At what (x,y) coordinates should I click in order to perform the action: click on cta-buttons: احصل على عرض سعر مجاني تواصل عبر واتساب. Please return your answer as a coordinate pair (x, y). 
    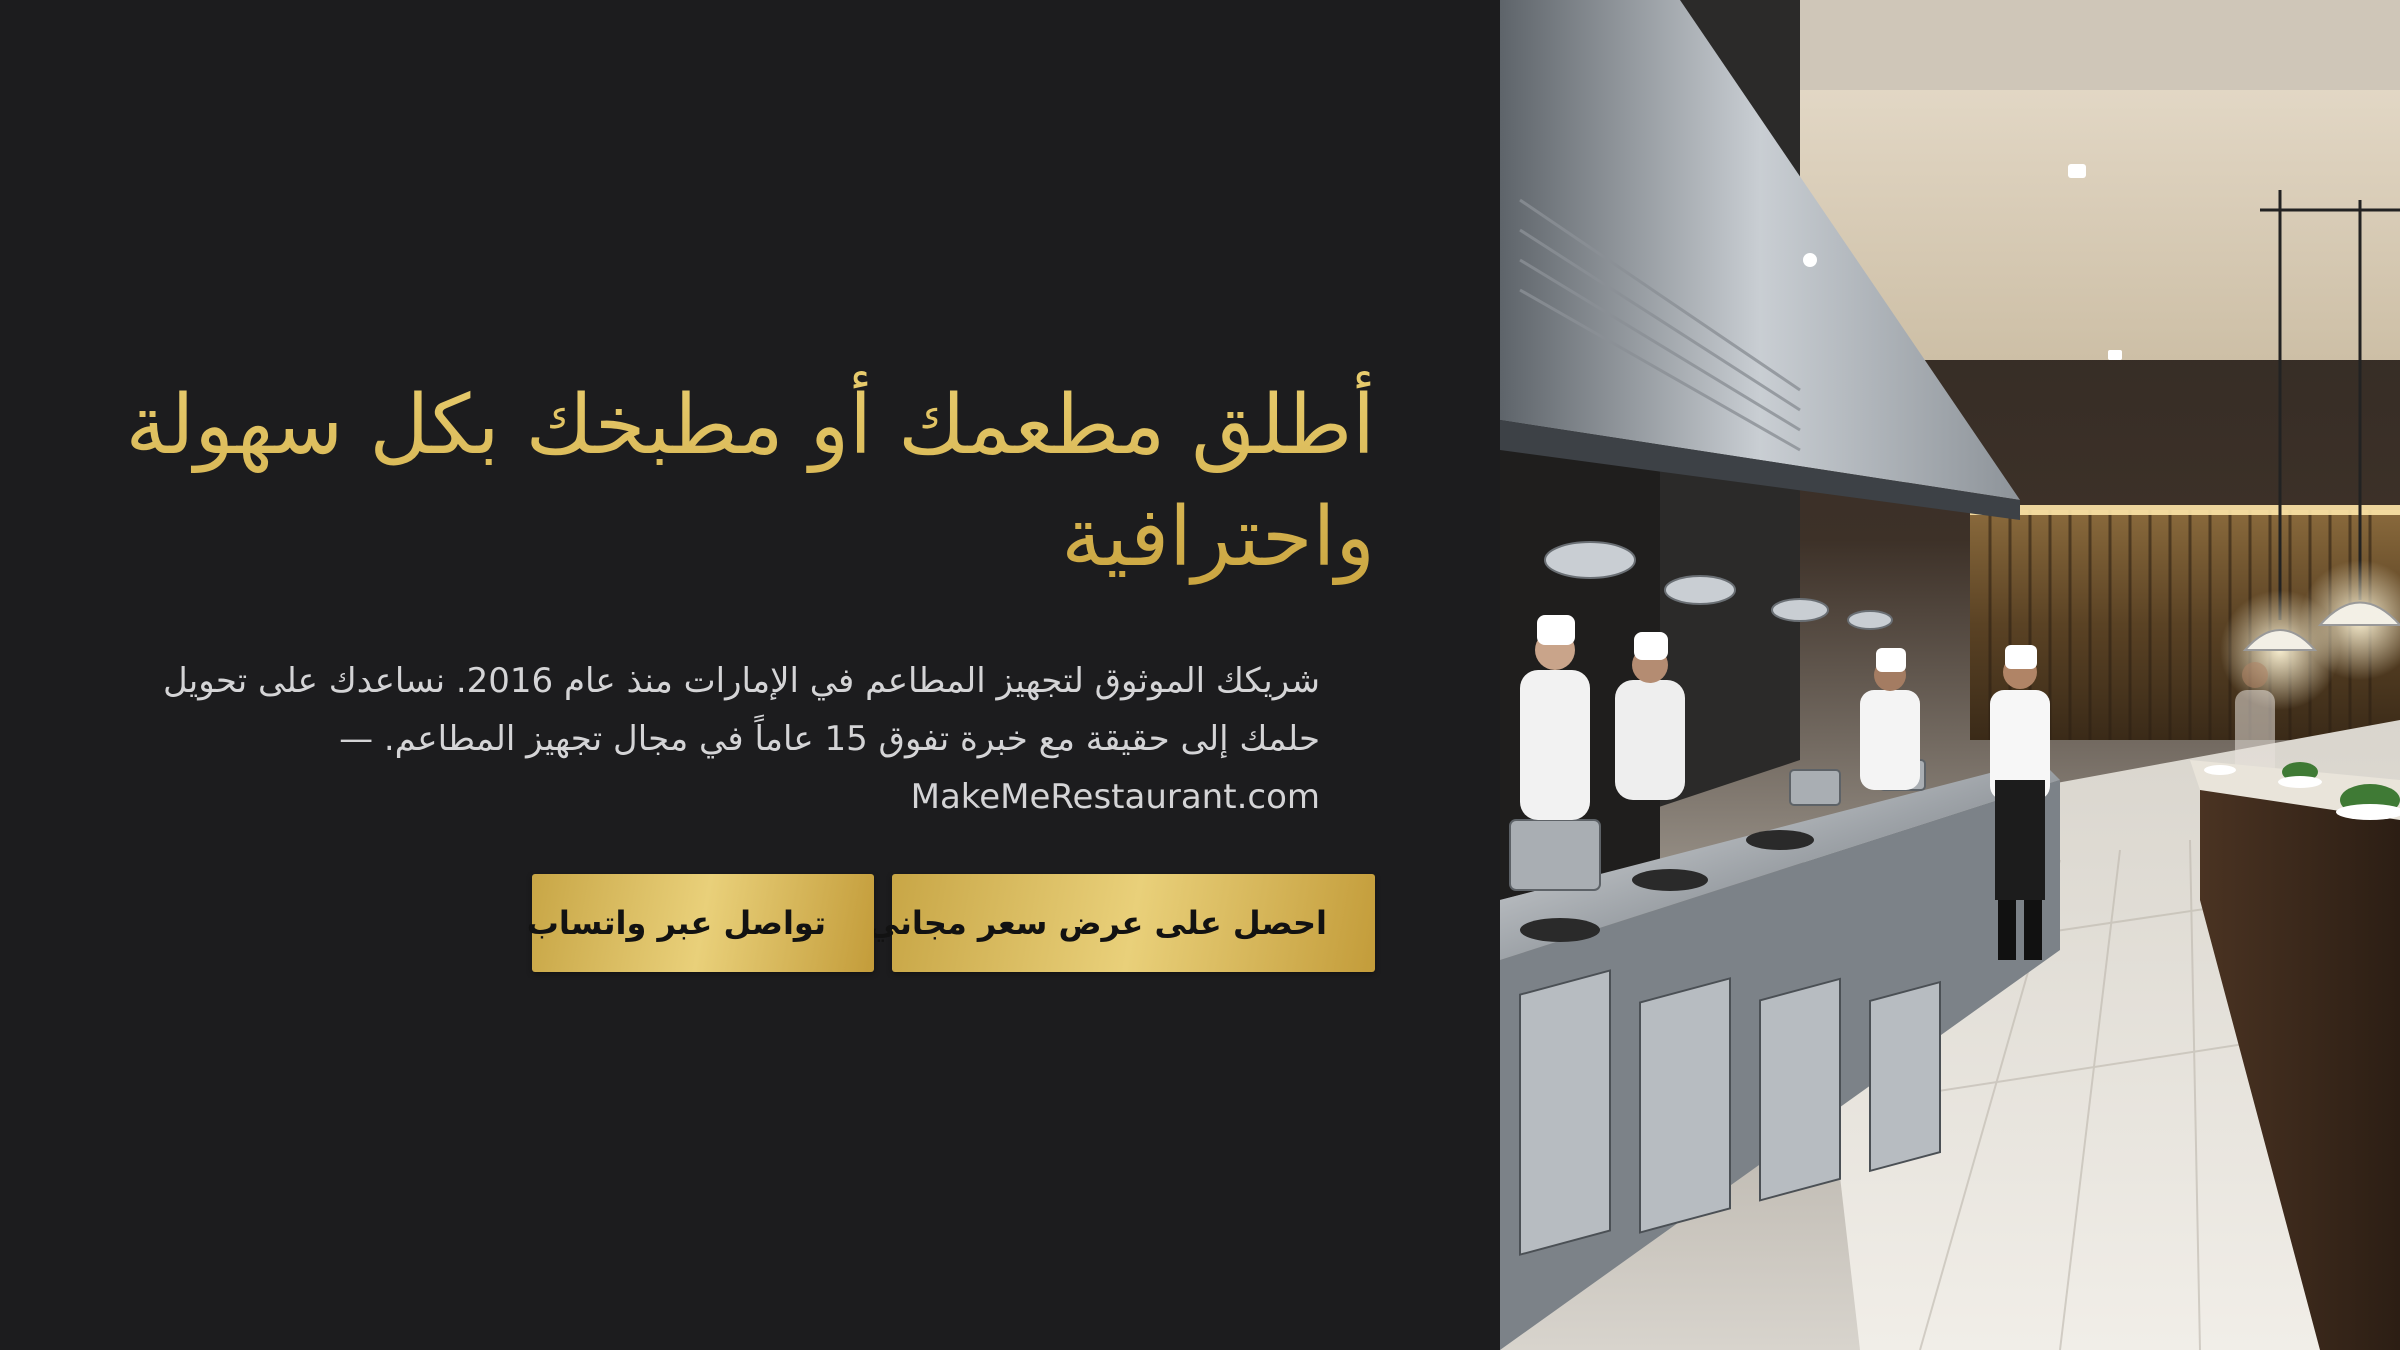
    Looking at the image, I should click on (750, 923).